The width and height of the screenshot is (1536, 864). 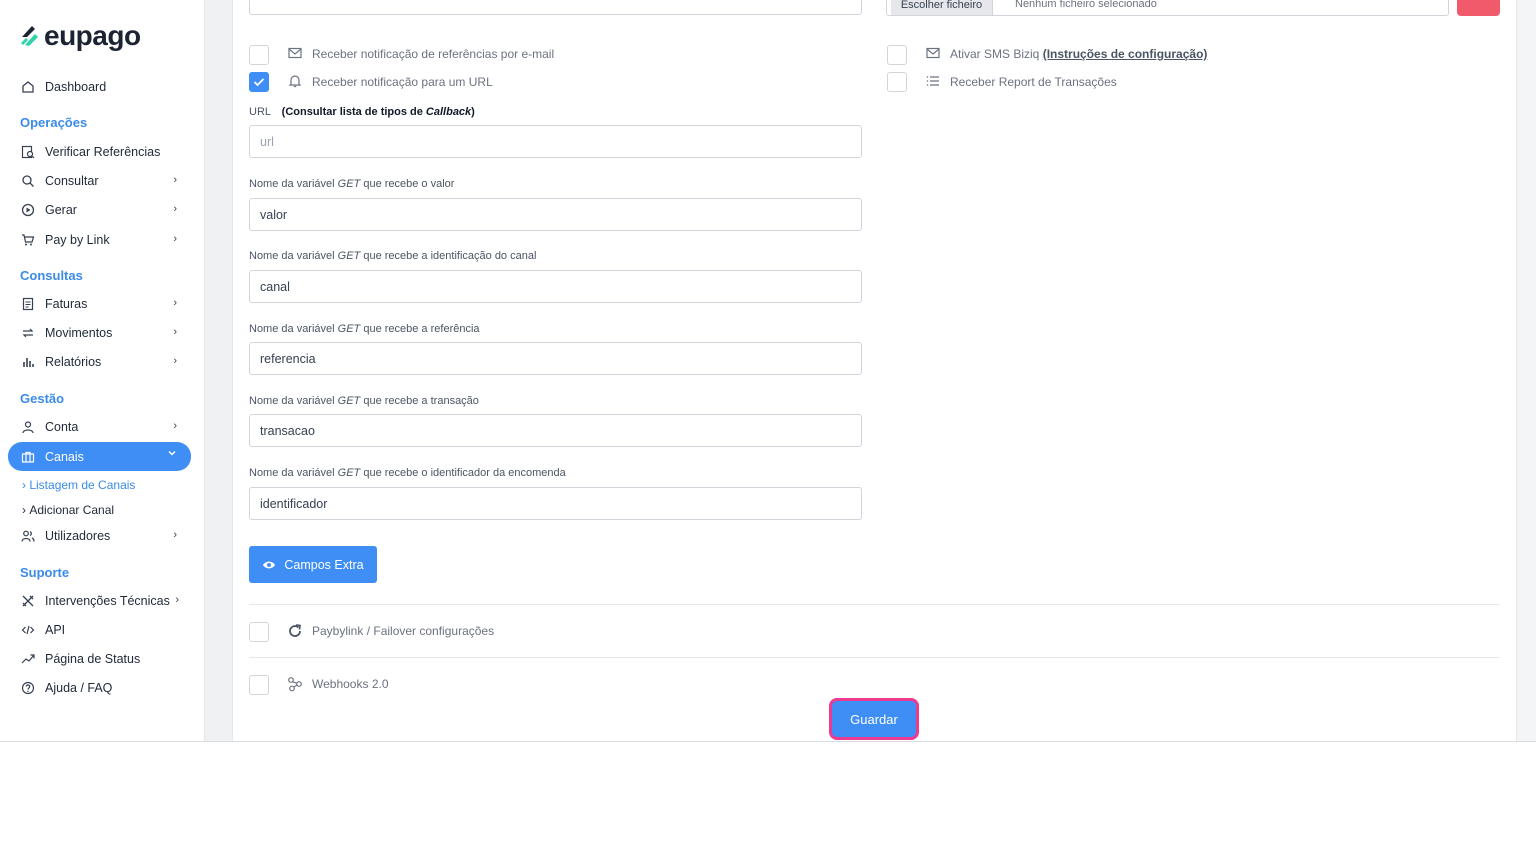 What do you see at coordinates (942, 7) in the screenshot?
I see `choose-file-button: Escolher ficheiro` at bounding box center [942, 7].